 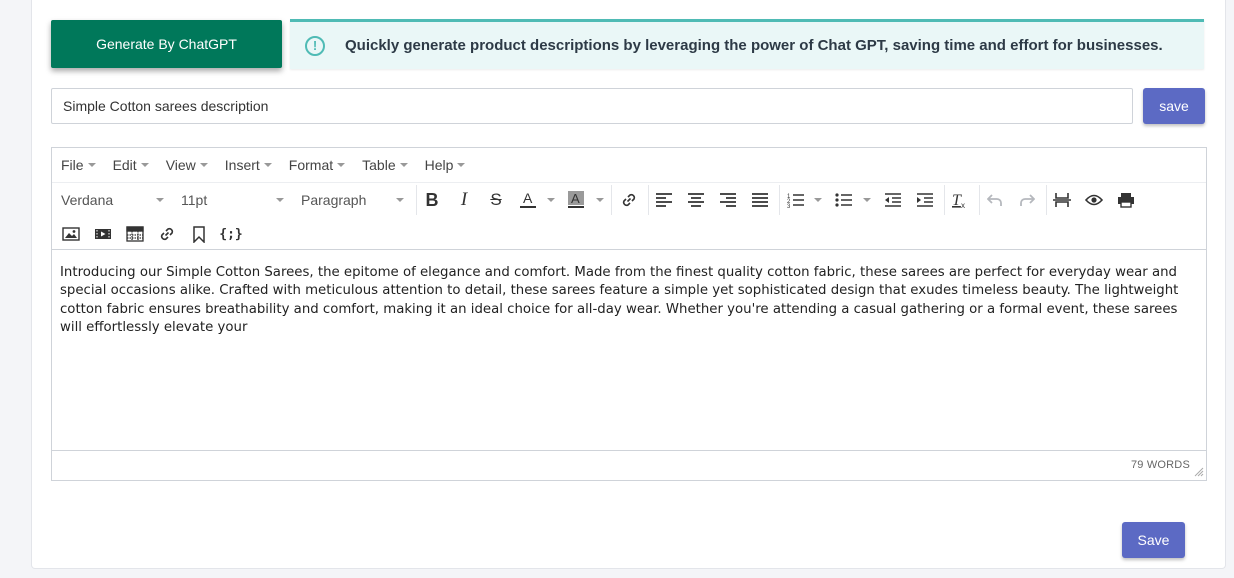 I want to click on menu-help-label: Help, so click(x=439, y=165).